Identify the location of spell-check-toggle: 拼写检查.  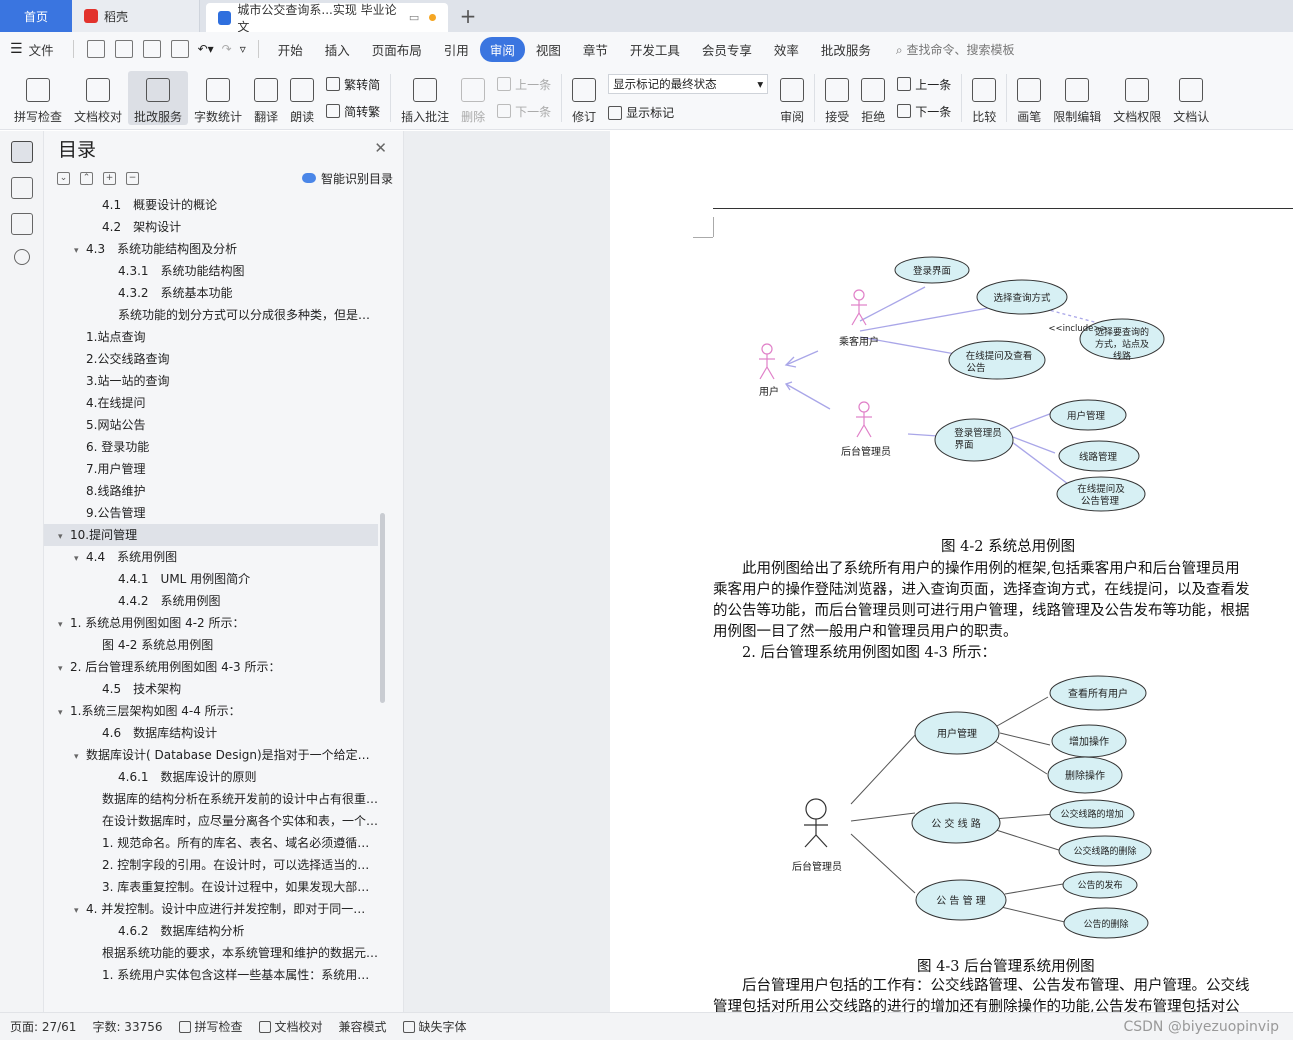
(210, 1026).